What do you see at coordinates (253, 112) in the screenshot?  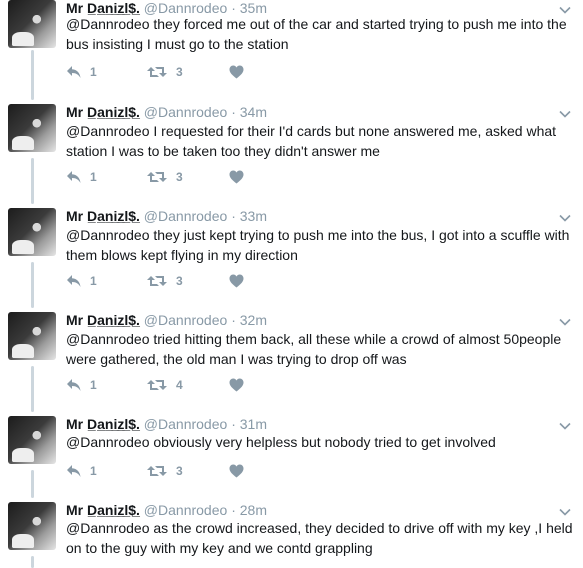 I see `timestamp: 34m` at bounding box center [253, 112].